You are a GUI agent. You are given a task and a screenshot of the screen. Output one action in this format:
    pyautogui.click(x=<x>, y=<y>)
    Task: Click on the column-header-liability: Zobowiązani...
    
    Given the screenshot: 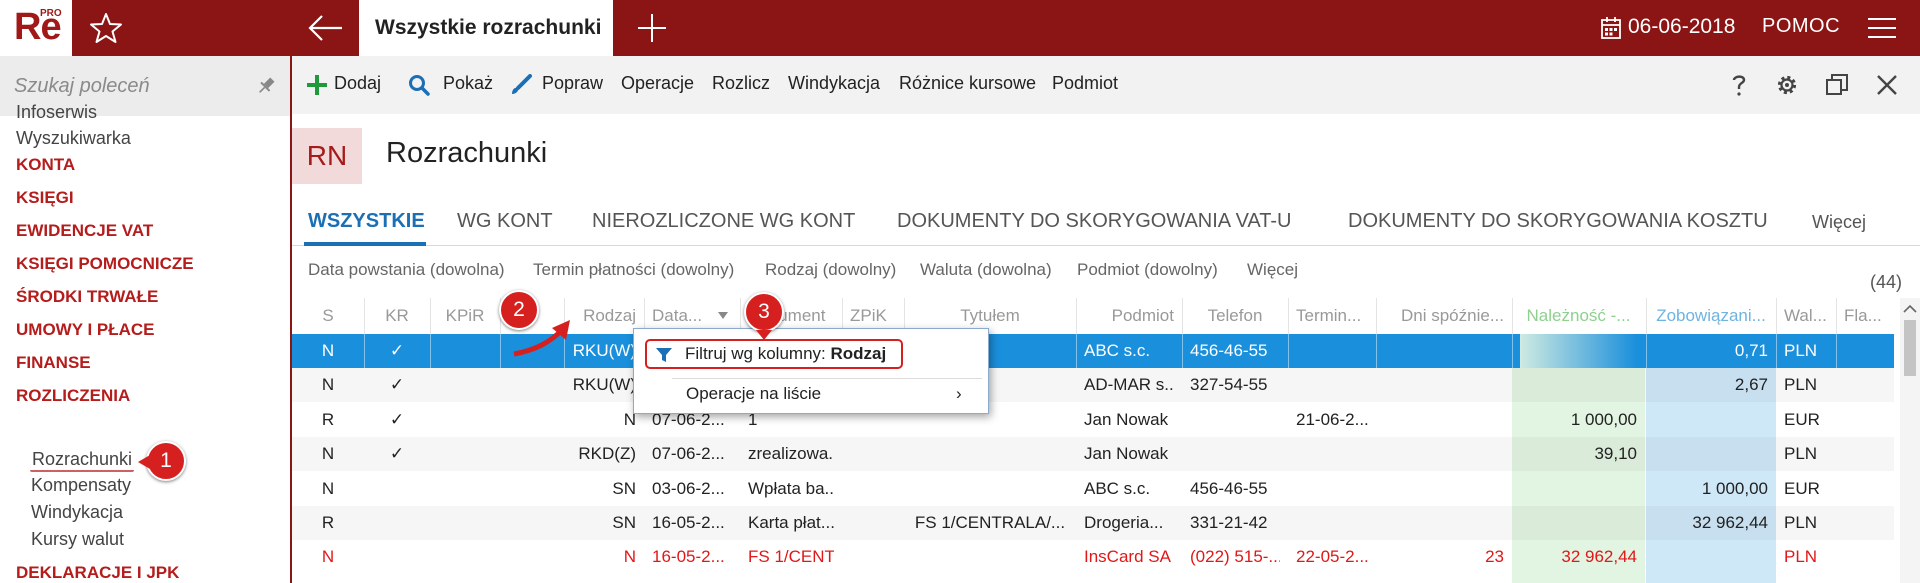 What is the action you would take?
    pyautogui.click(x=1711, y=316)
    